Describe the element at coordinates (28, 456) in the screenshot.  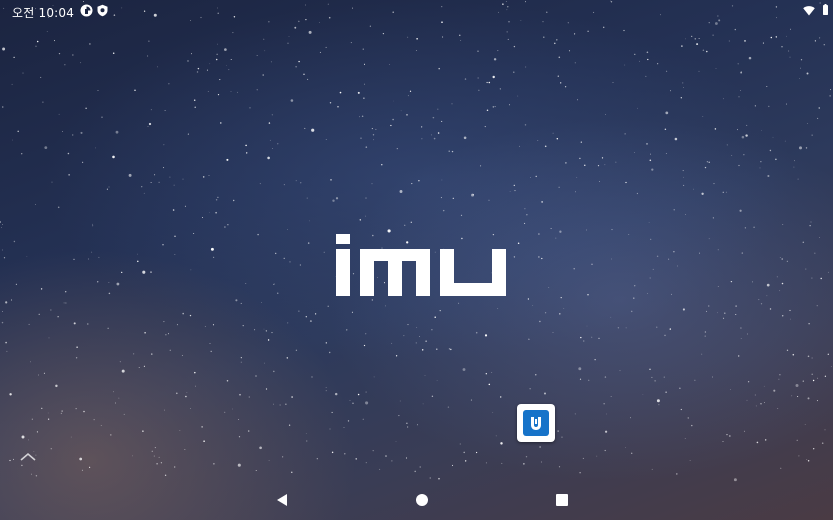
I see `chevron-up-icon` at that location.